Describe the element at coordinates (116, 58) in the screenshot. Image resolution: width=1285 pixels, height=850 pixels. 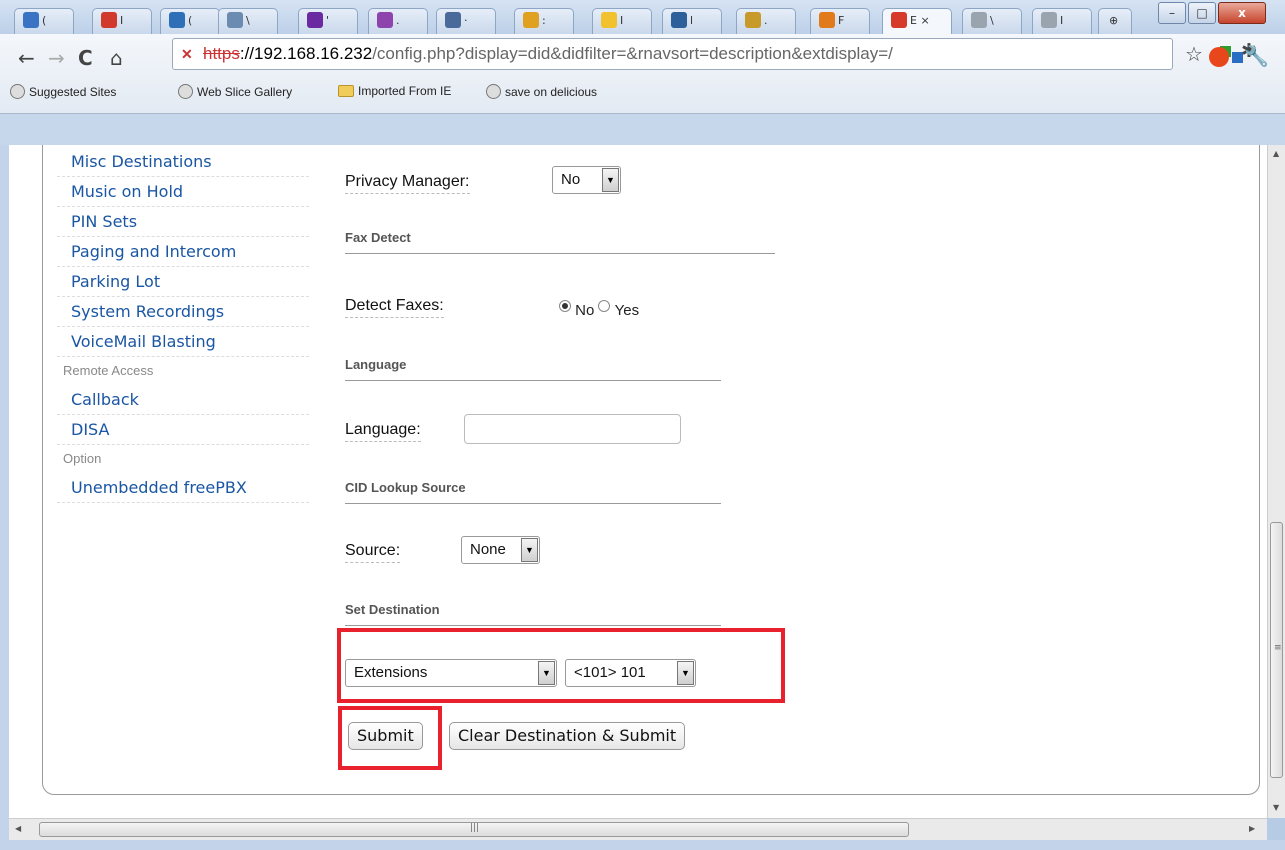
I see `home-icon: ⌂` at that location.